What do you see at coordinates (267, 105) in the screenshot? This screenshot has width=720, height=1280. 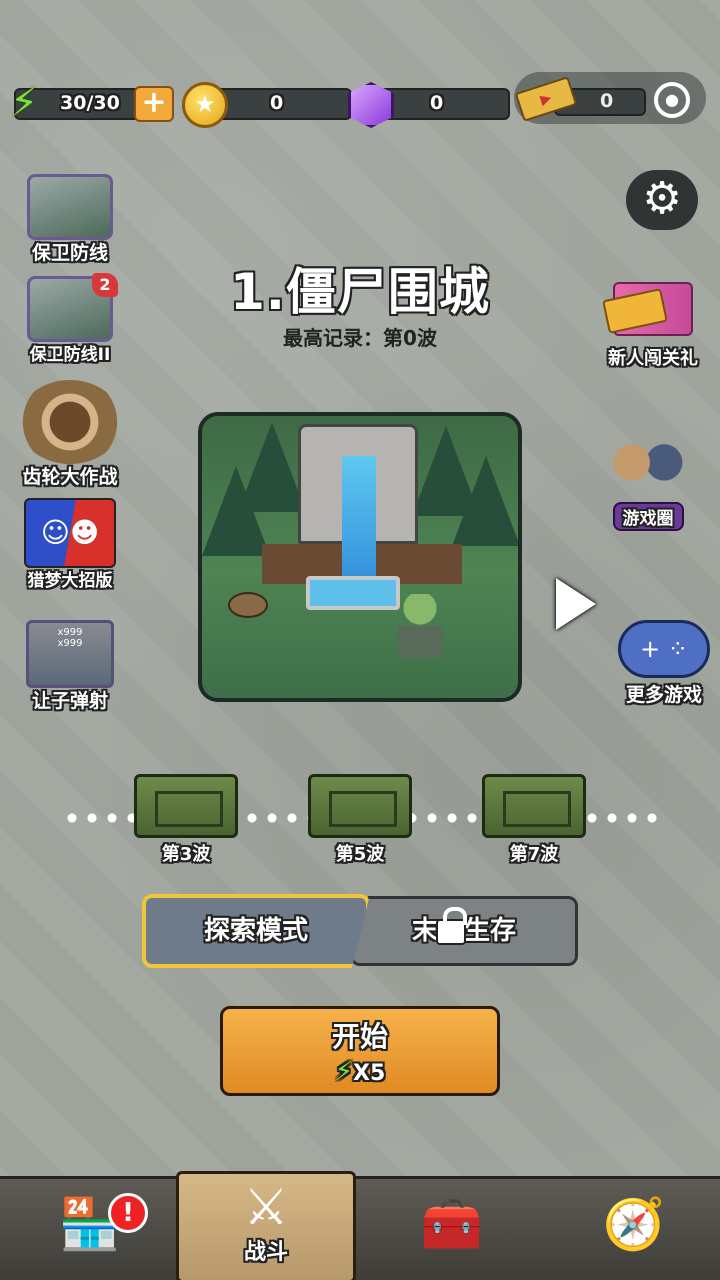 I see `coin-counter: ★ 0` at bounding box center [267, 105].